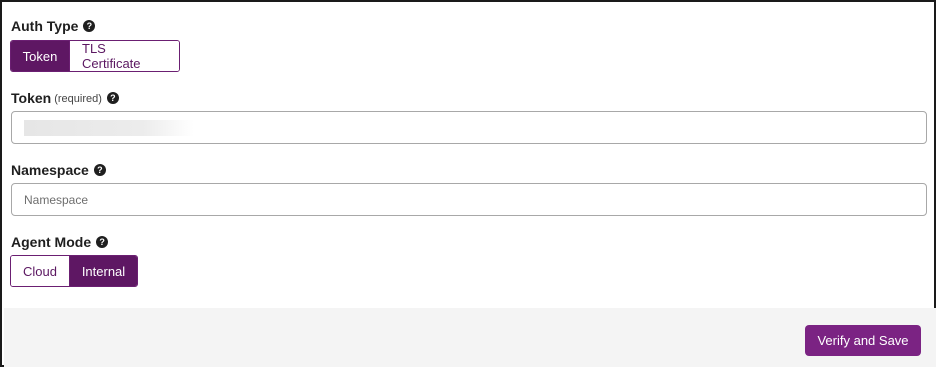  Describe the element at coordinates (50, 170) in the screenshot. I see `namespace-label: Namespace` at that location.